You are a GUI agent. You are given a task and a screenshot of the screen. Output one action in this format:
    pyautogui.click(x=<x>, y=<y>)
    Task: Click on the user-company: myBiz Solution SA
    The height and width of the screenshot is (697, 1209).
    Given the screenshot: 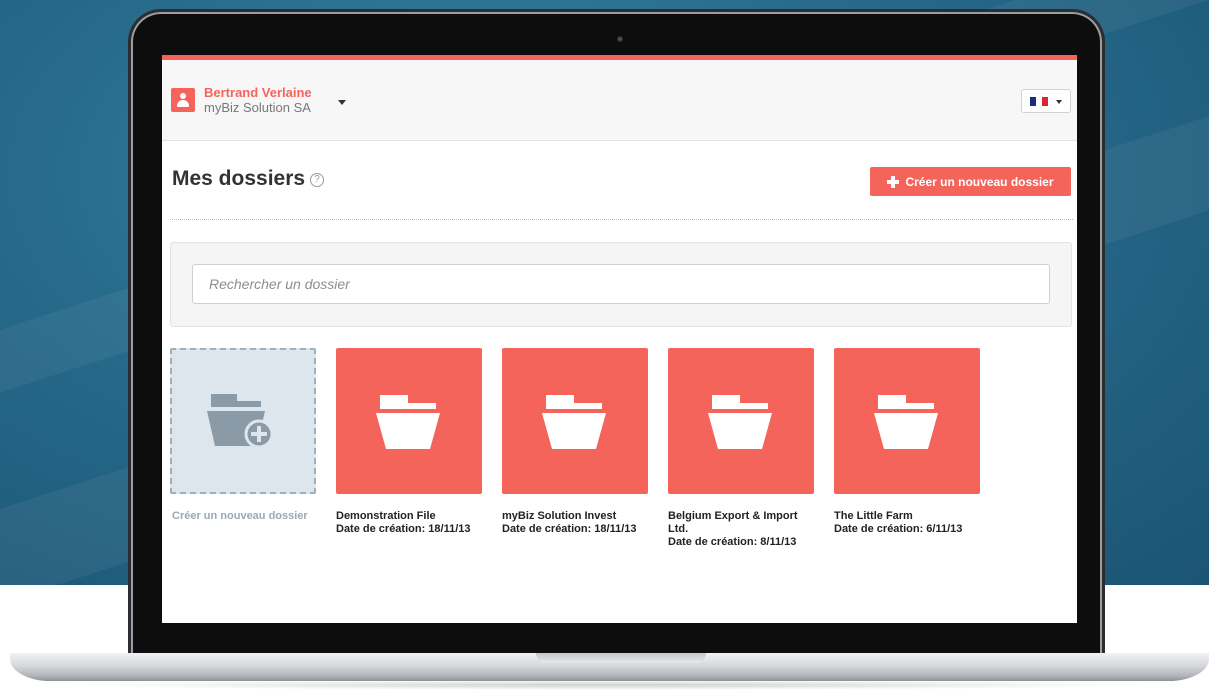 What is the action you would take?
    pyautogui.click(x=257, y=107)
    